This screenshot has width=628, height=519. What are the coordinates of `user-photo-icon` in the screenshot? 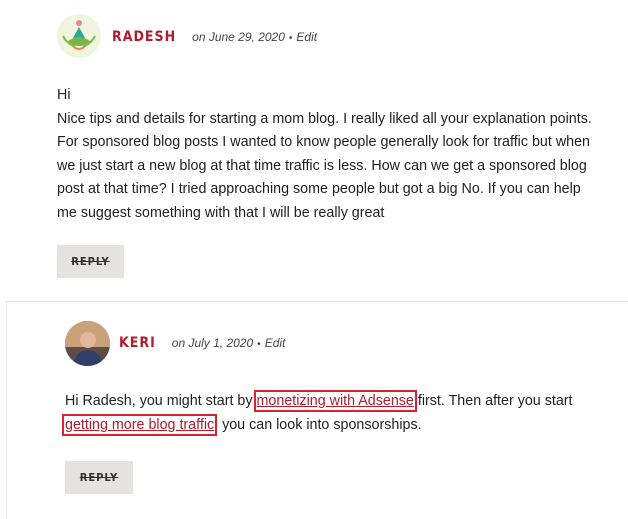 It's located at (87, 343).